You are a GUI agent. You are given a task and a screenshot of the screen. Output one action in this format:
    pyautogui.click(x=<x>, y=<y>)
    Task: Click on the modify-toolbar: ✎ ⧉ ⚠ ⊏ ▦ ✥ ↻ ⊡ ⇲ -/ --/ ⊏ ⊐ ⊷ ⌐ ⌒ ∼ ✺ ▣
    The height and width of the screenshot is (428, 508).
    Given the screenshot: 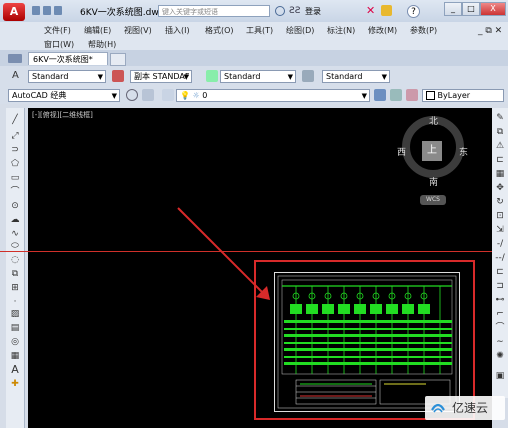 What is the action you would take?
    pyautogui.click(x=500, y=253)
    